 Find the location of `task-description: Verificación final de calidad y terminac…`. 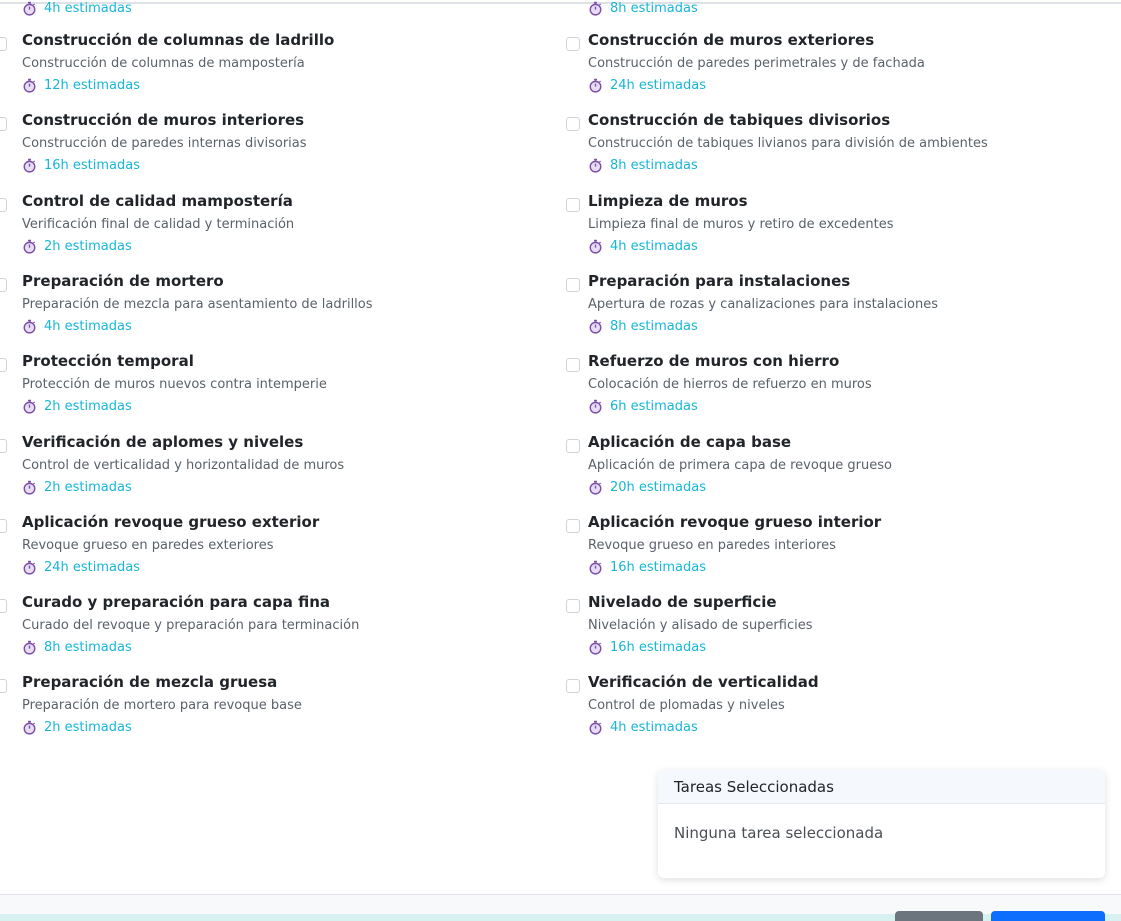

task-description: Verificación final de calidad y terminac… is located at coordinates (158, 224).